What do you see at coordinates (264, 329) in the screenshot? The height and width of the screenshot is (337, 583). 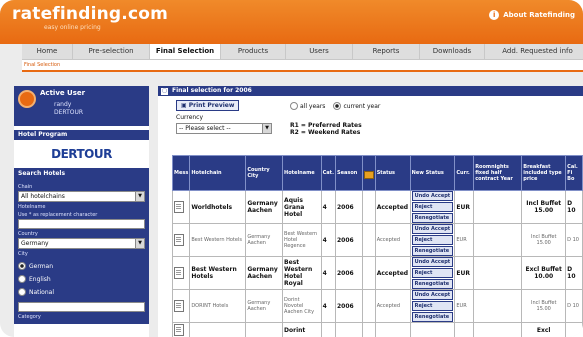 I see `cell-country` at bounding box center [264, 329].